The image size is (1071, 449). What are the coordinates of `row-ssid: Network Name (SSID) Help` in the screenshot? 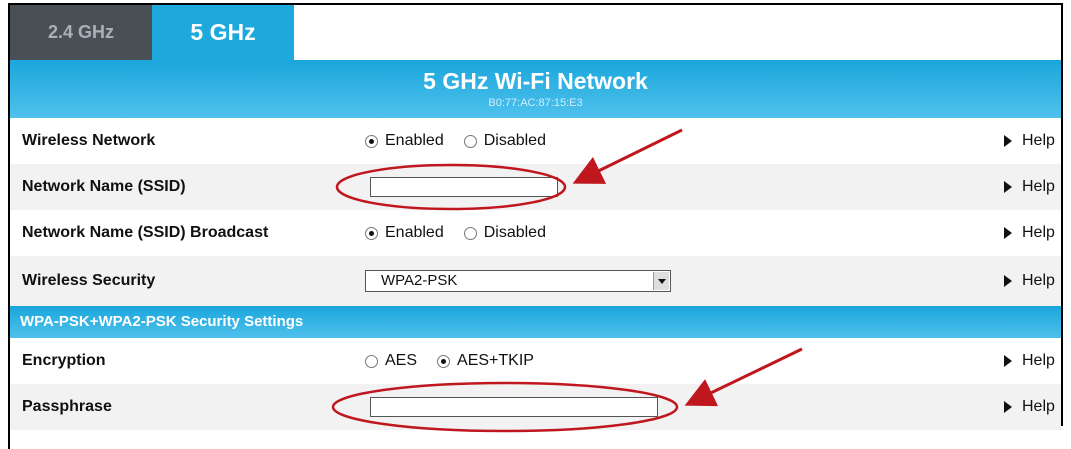 It's located at (535, 187).